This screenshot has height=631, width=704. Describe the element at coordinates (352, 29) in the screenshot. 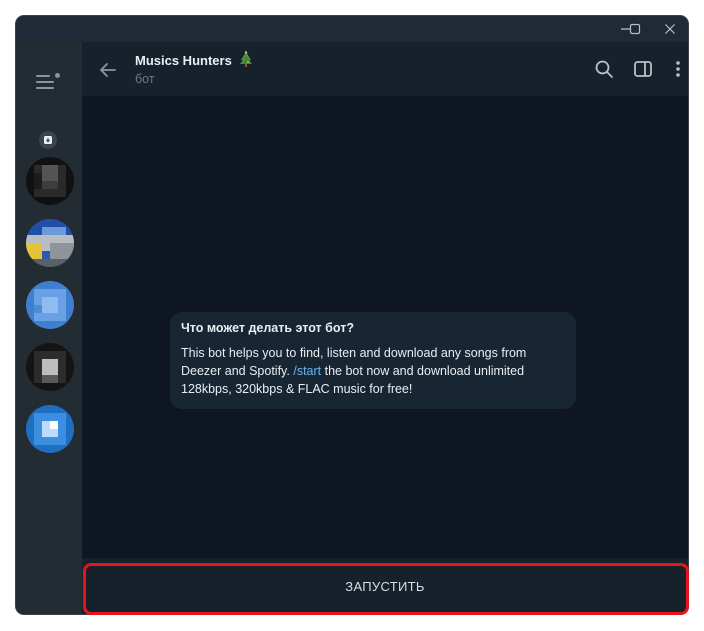

I see `title-bar` at that location.